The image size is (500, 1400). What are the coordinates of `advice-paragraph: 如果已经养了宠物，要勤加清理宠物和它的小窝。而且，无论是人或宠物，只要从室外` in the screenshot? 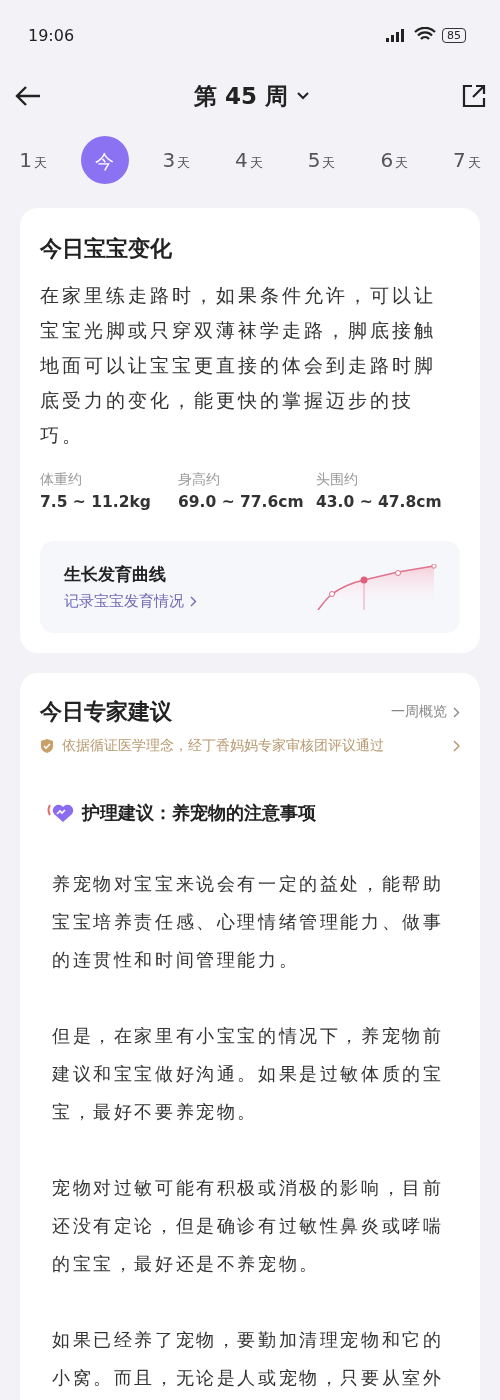 It's located at (248, 1359).